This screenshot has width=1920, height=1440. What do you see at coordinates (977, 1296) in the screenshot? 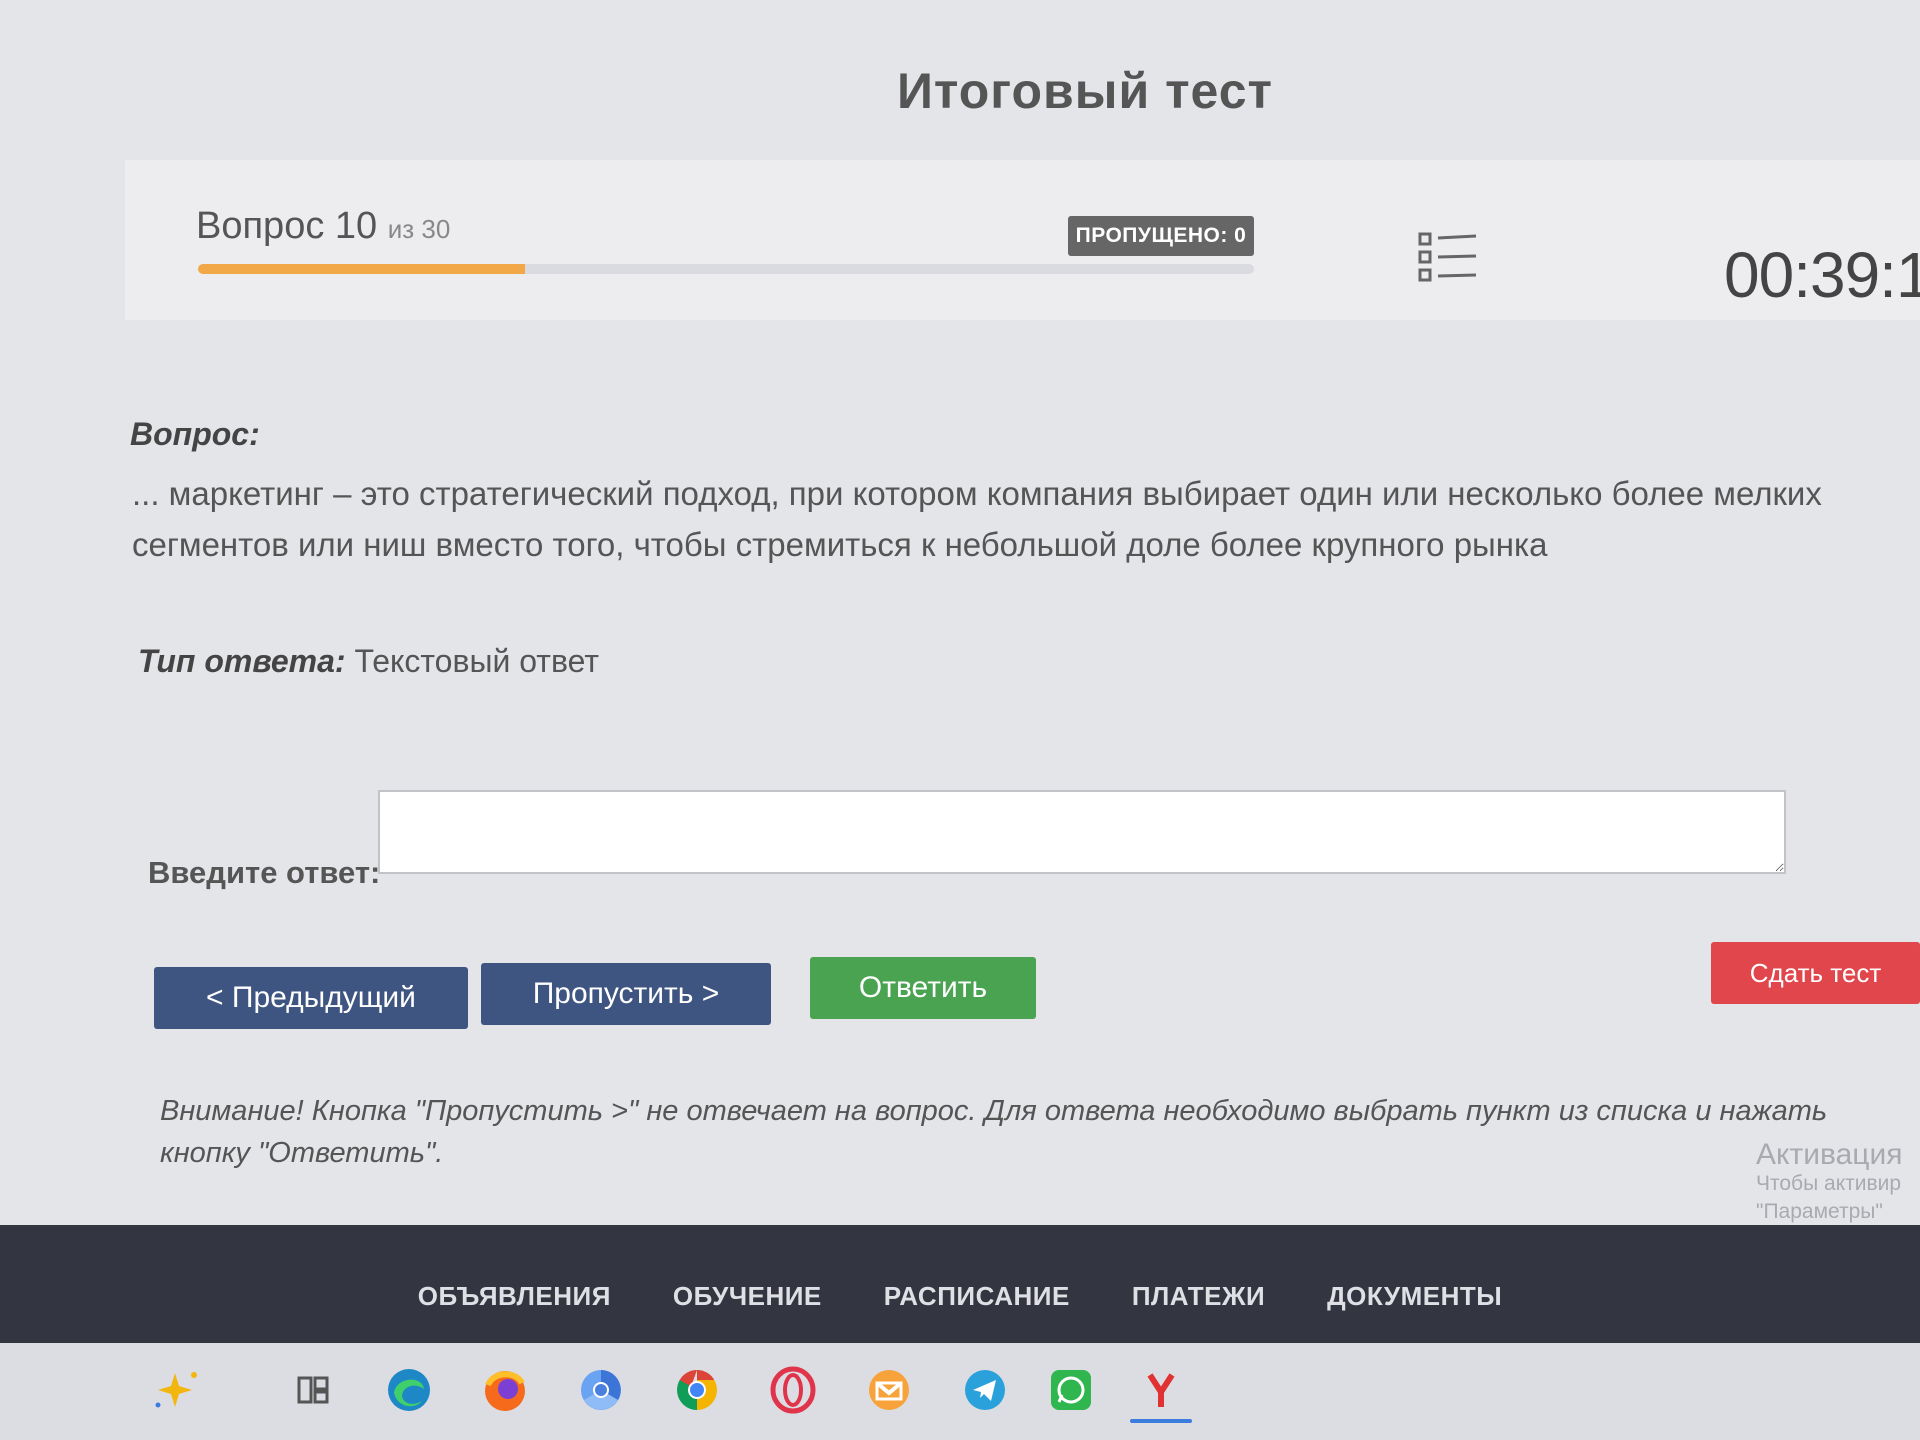
I see `nav-schedule: РАСПИСАНИЕ` at bounding box center [977, 1296].